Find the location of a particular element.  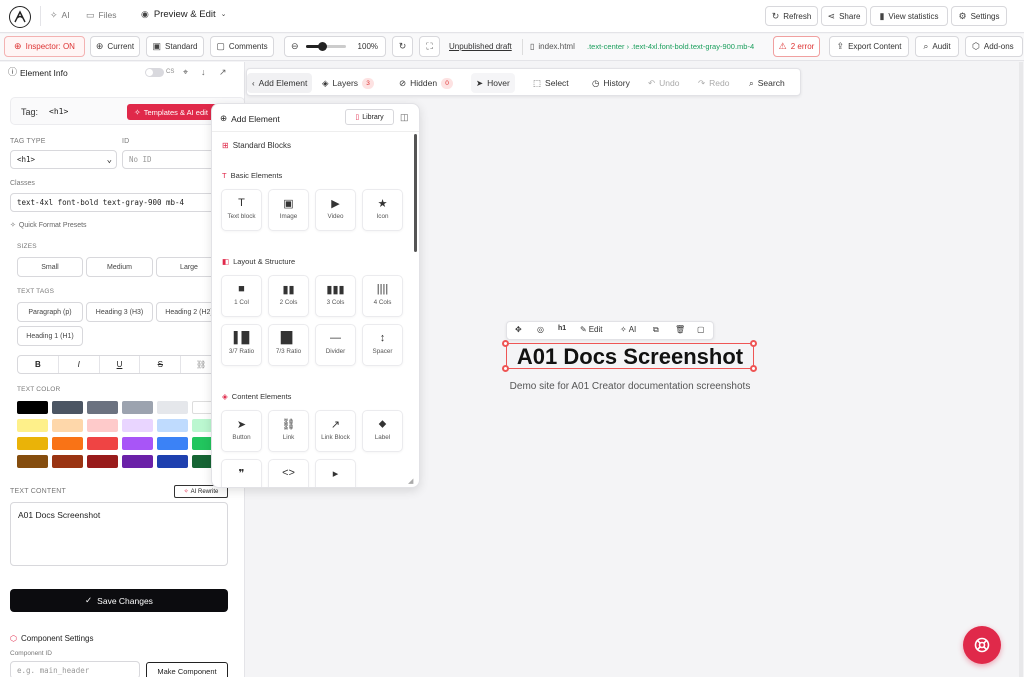

tile-label: ⬥ Label is located at coordinates (382, 431).